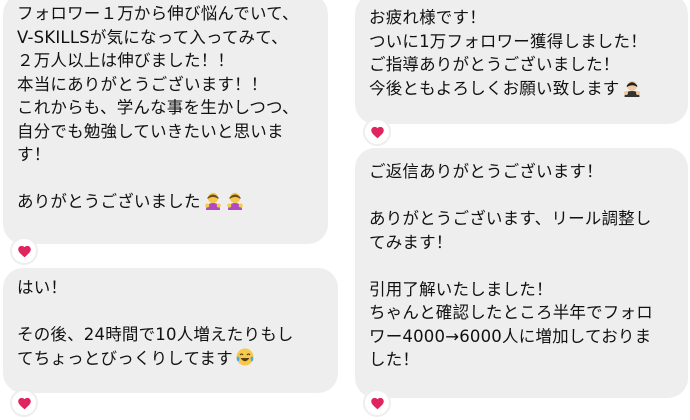 This screenshot has height=420, width=690. Describe the element at coordinates (245, 357) in the screenshot. I see `tears-of-joy-icon` at that location.